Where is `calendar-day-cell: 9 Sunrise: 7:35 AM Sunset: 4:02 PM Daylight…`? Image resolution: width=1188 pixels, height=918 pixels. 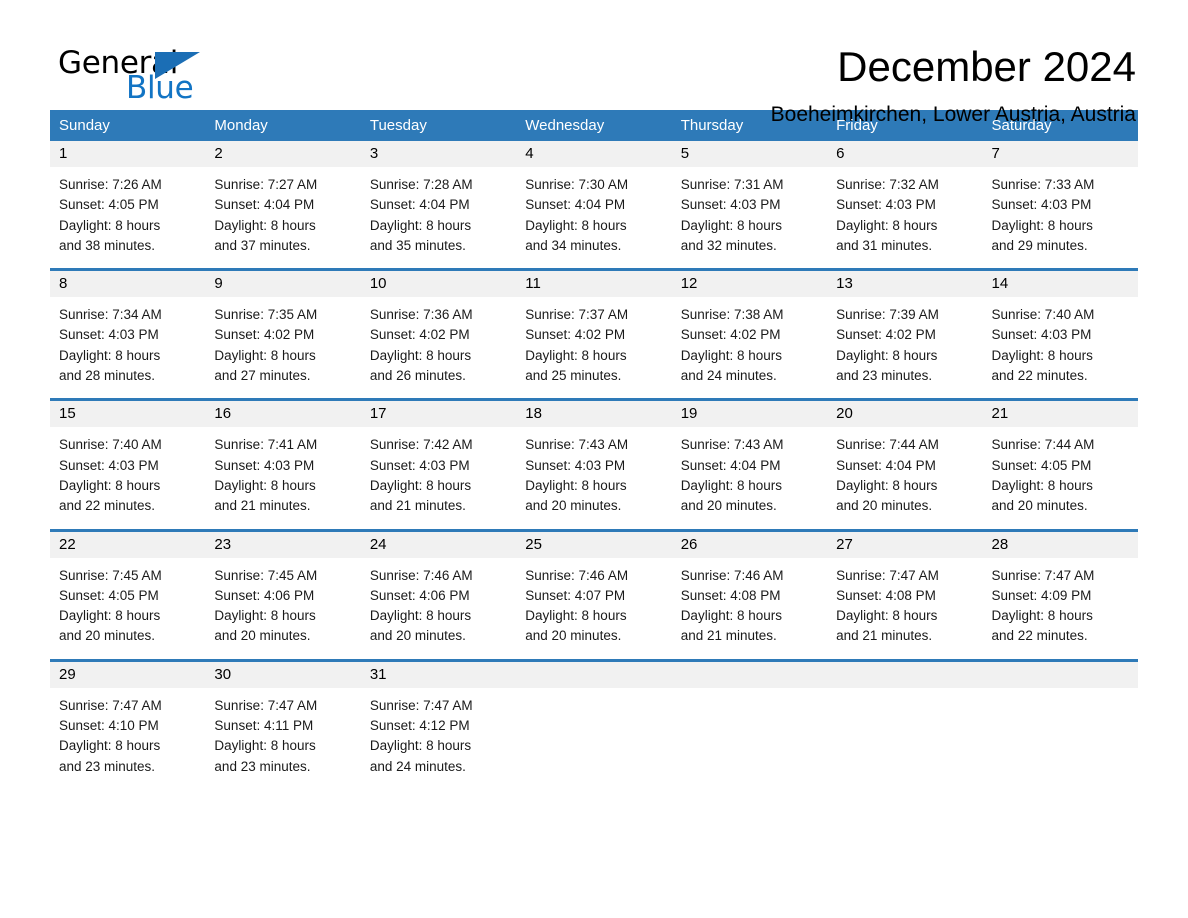
calendar-day-cell: 9 Sunrise: 7:35 AM Sunset: 4:02 PM Daylight… is located at coordinates (283, 328).